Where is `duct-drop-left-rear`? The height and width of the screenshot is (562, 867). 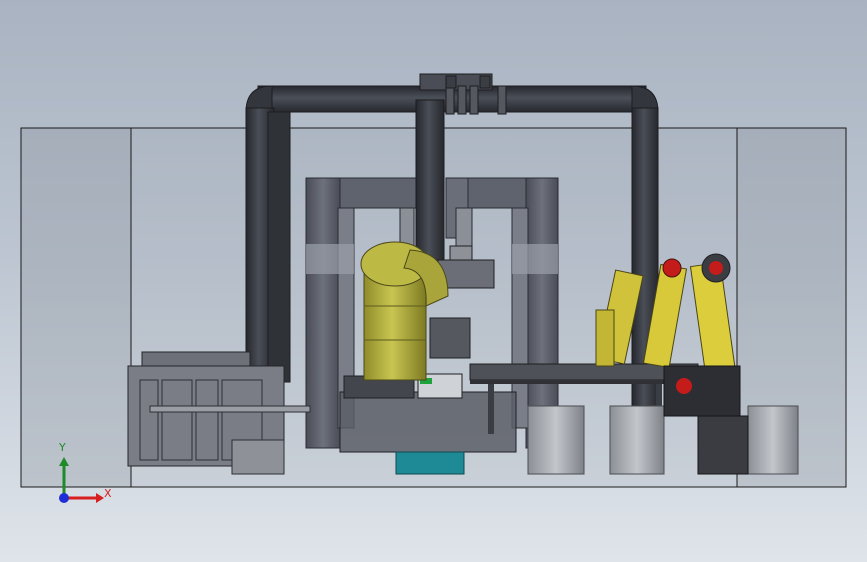
duct-drop-left-rear is located at coordinates (279, 247).